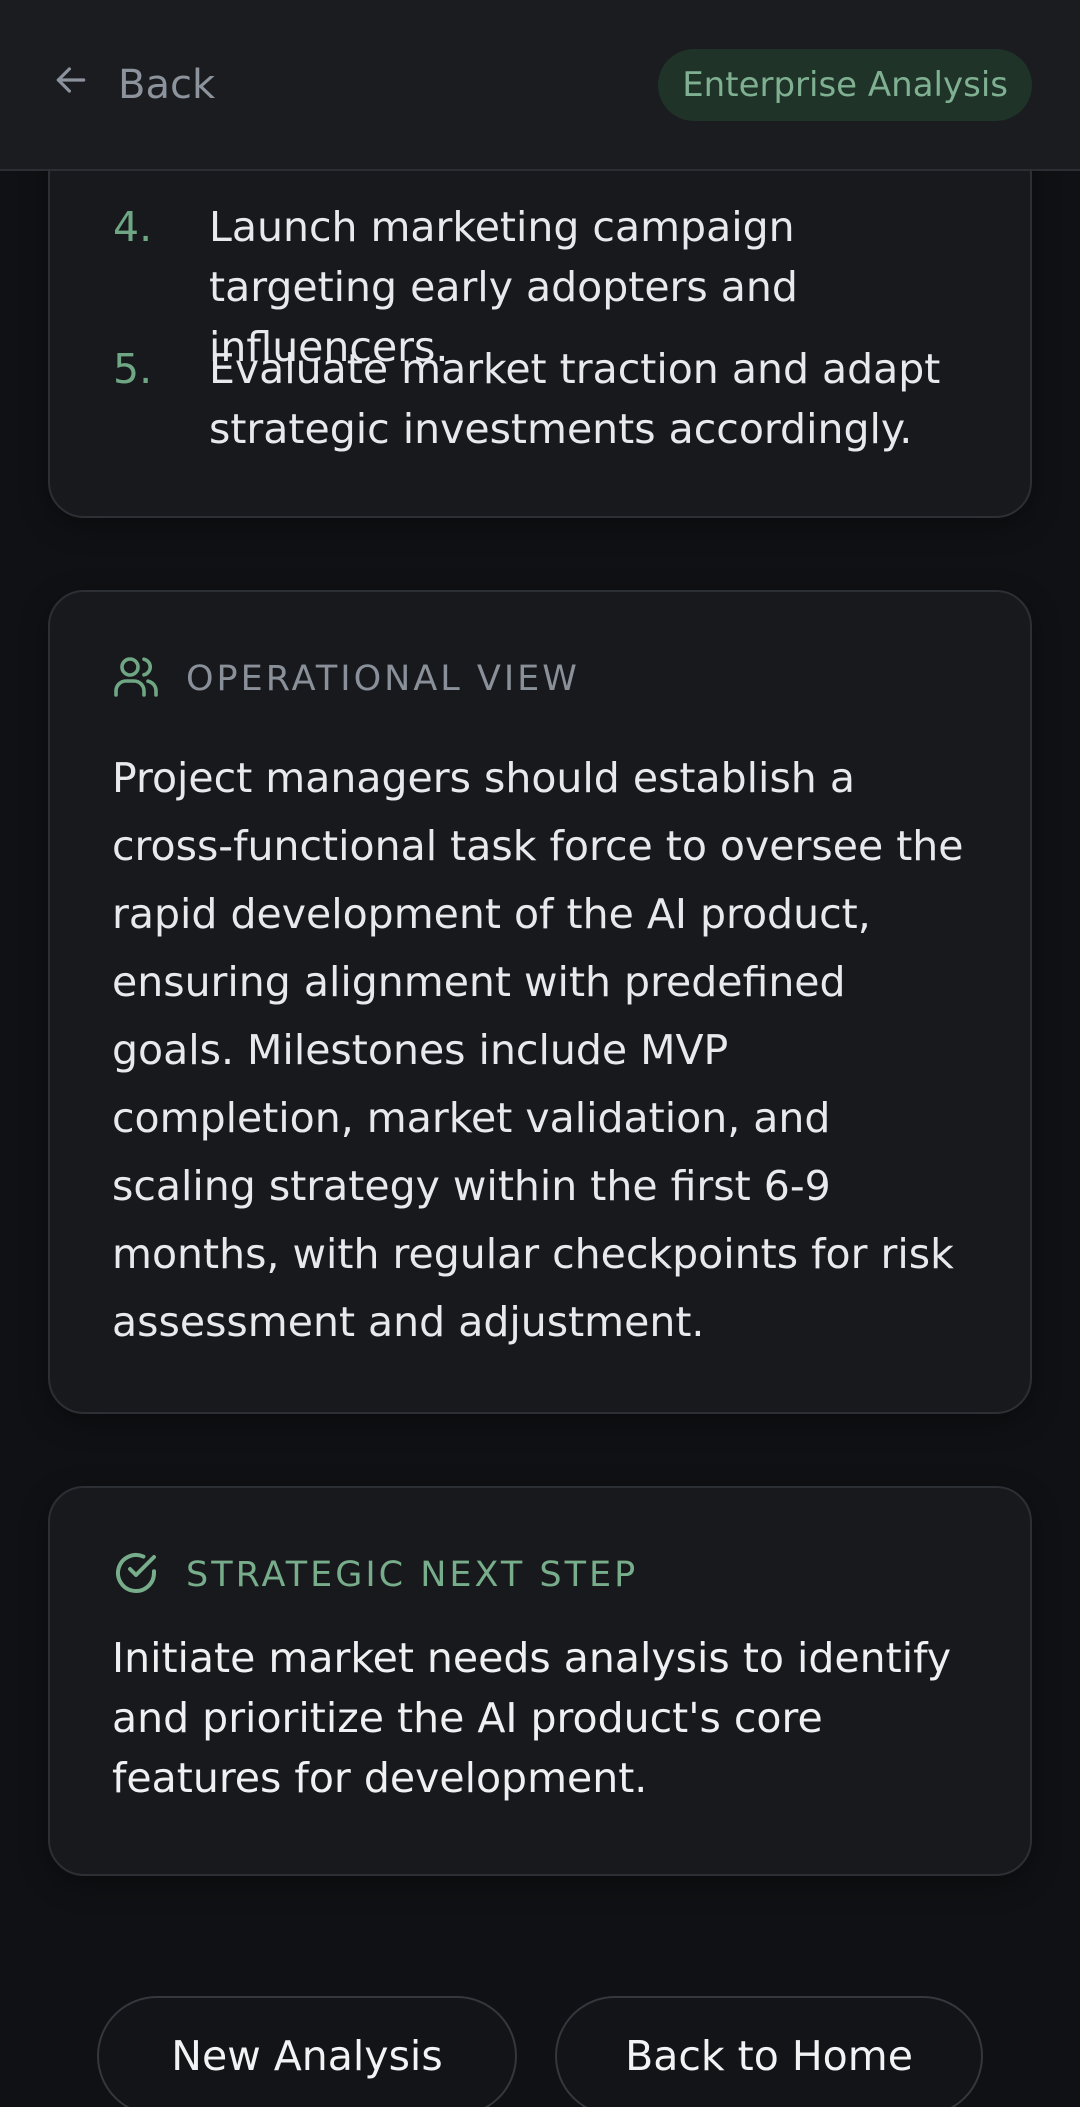 The height and width of the screenshot is (2107, 1080). What do you see at coordinates (540, 85) in the screenshot?
I see `top-header: Back Enterprise Analysis` at bounding box center [540, 85].